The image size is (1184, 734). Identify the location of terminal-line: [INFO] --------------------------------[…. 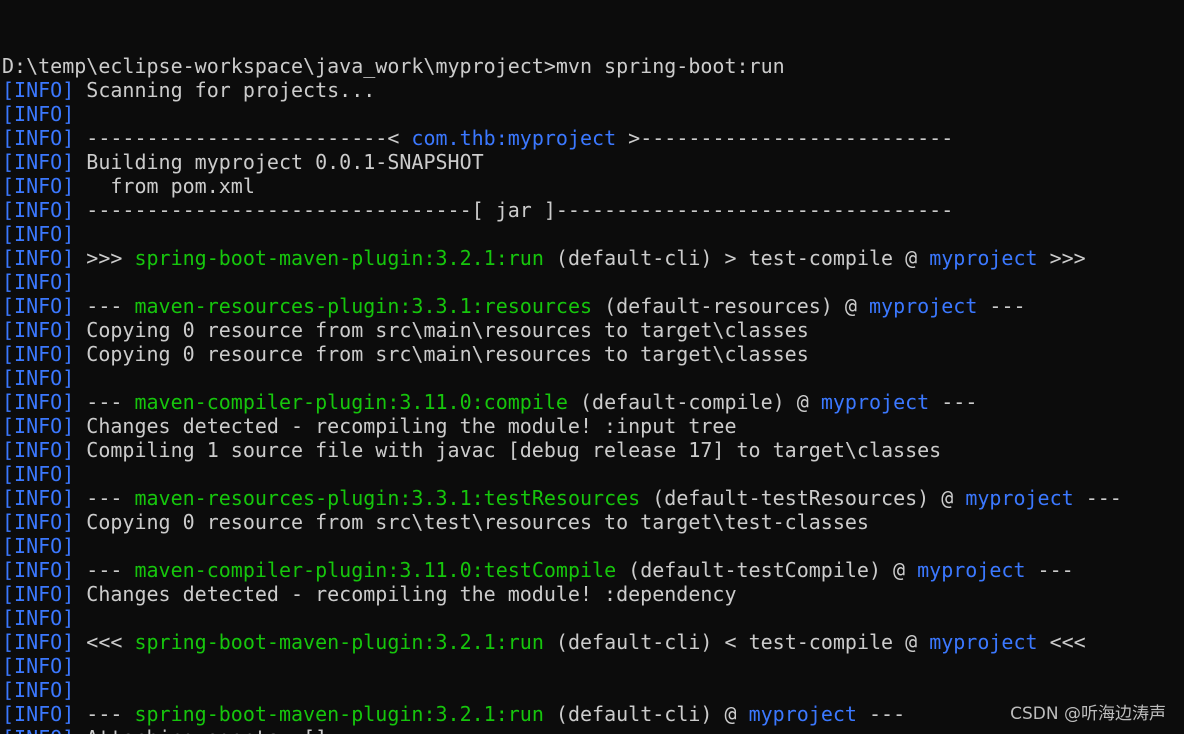
(593, 210).